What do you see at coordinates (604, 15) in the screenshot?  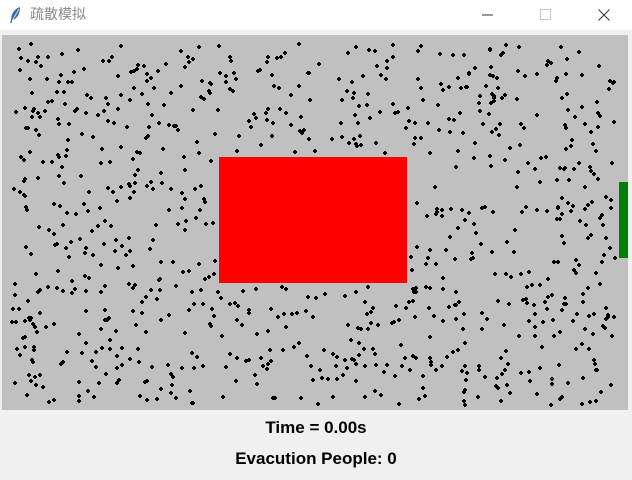 I see `close-button` at bounding box center [604, 15].